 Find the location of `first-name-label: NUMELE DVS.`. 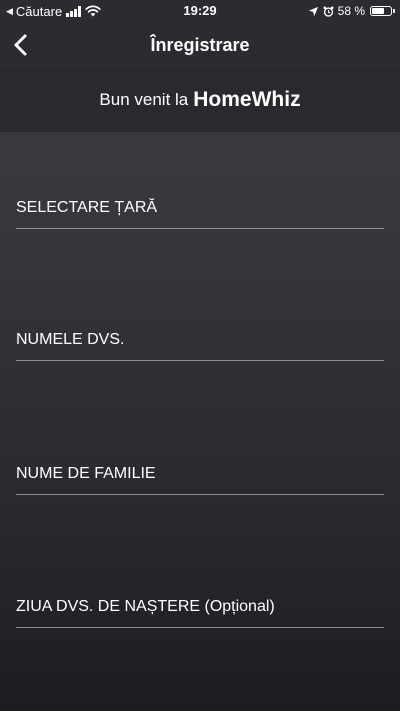

first-name-label: NUMELE DVS. is located at coordinates (70, 339).